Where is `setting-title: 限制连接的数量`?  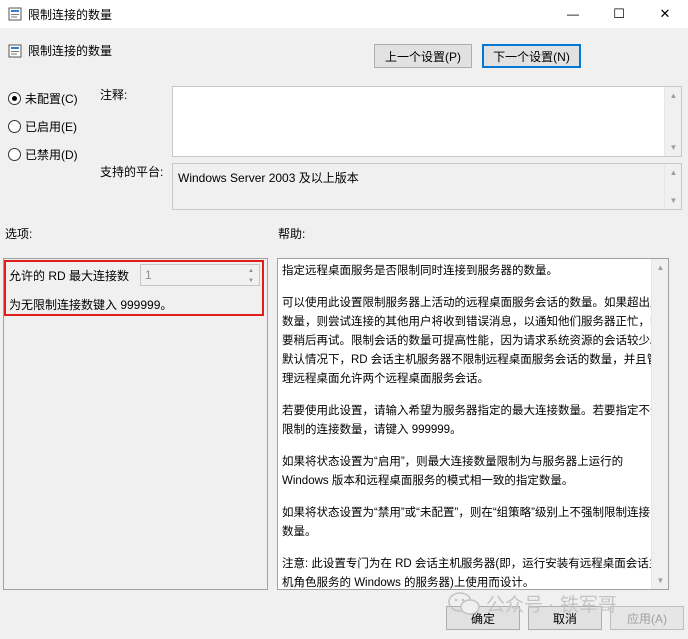
setting-title: 限制连接的数量 is located at coordinates (70, 51).